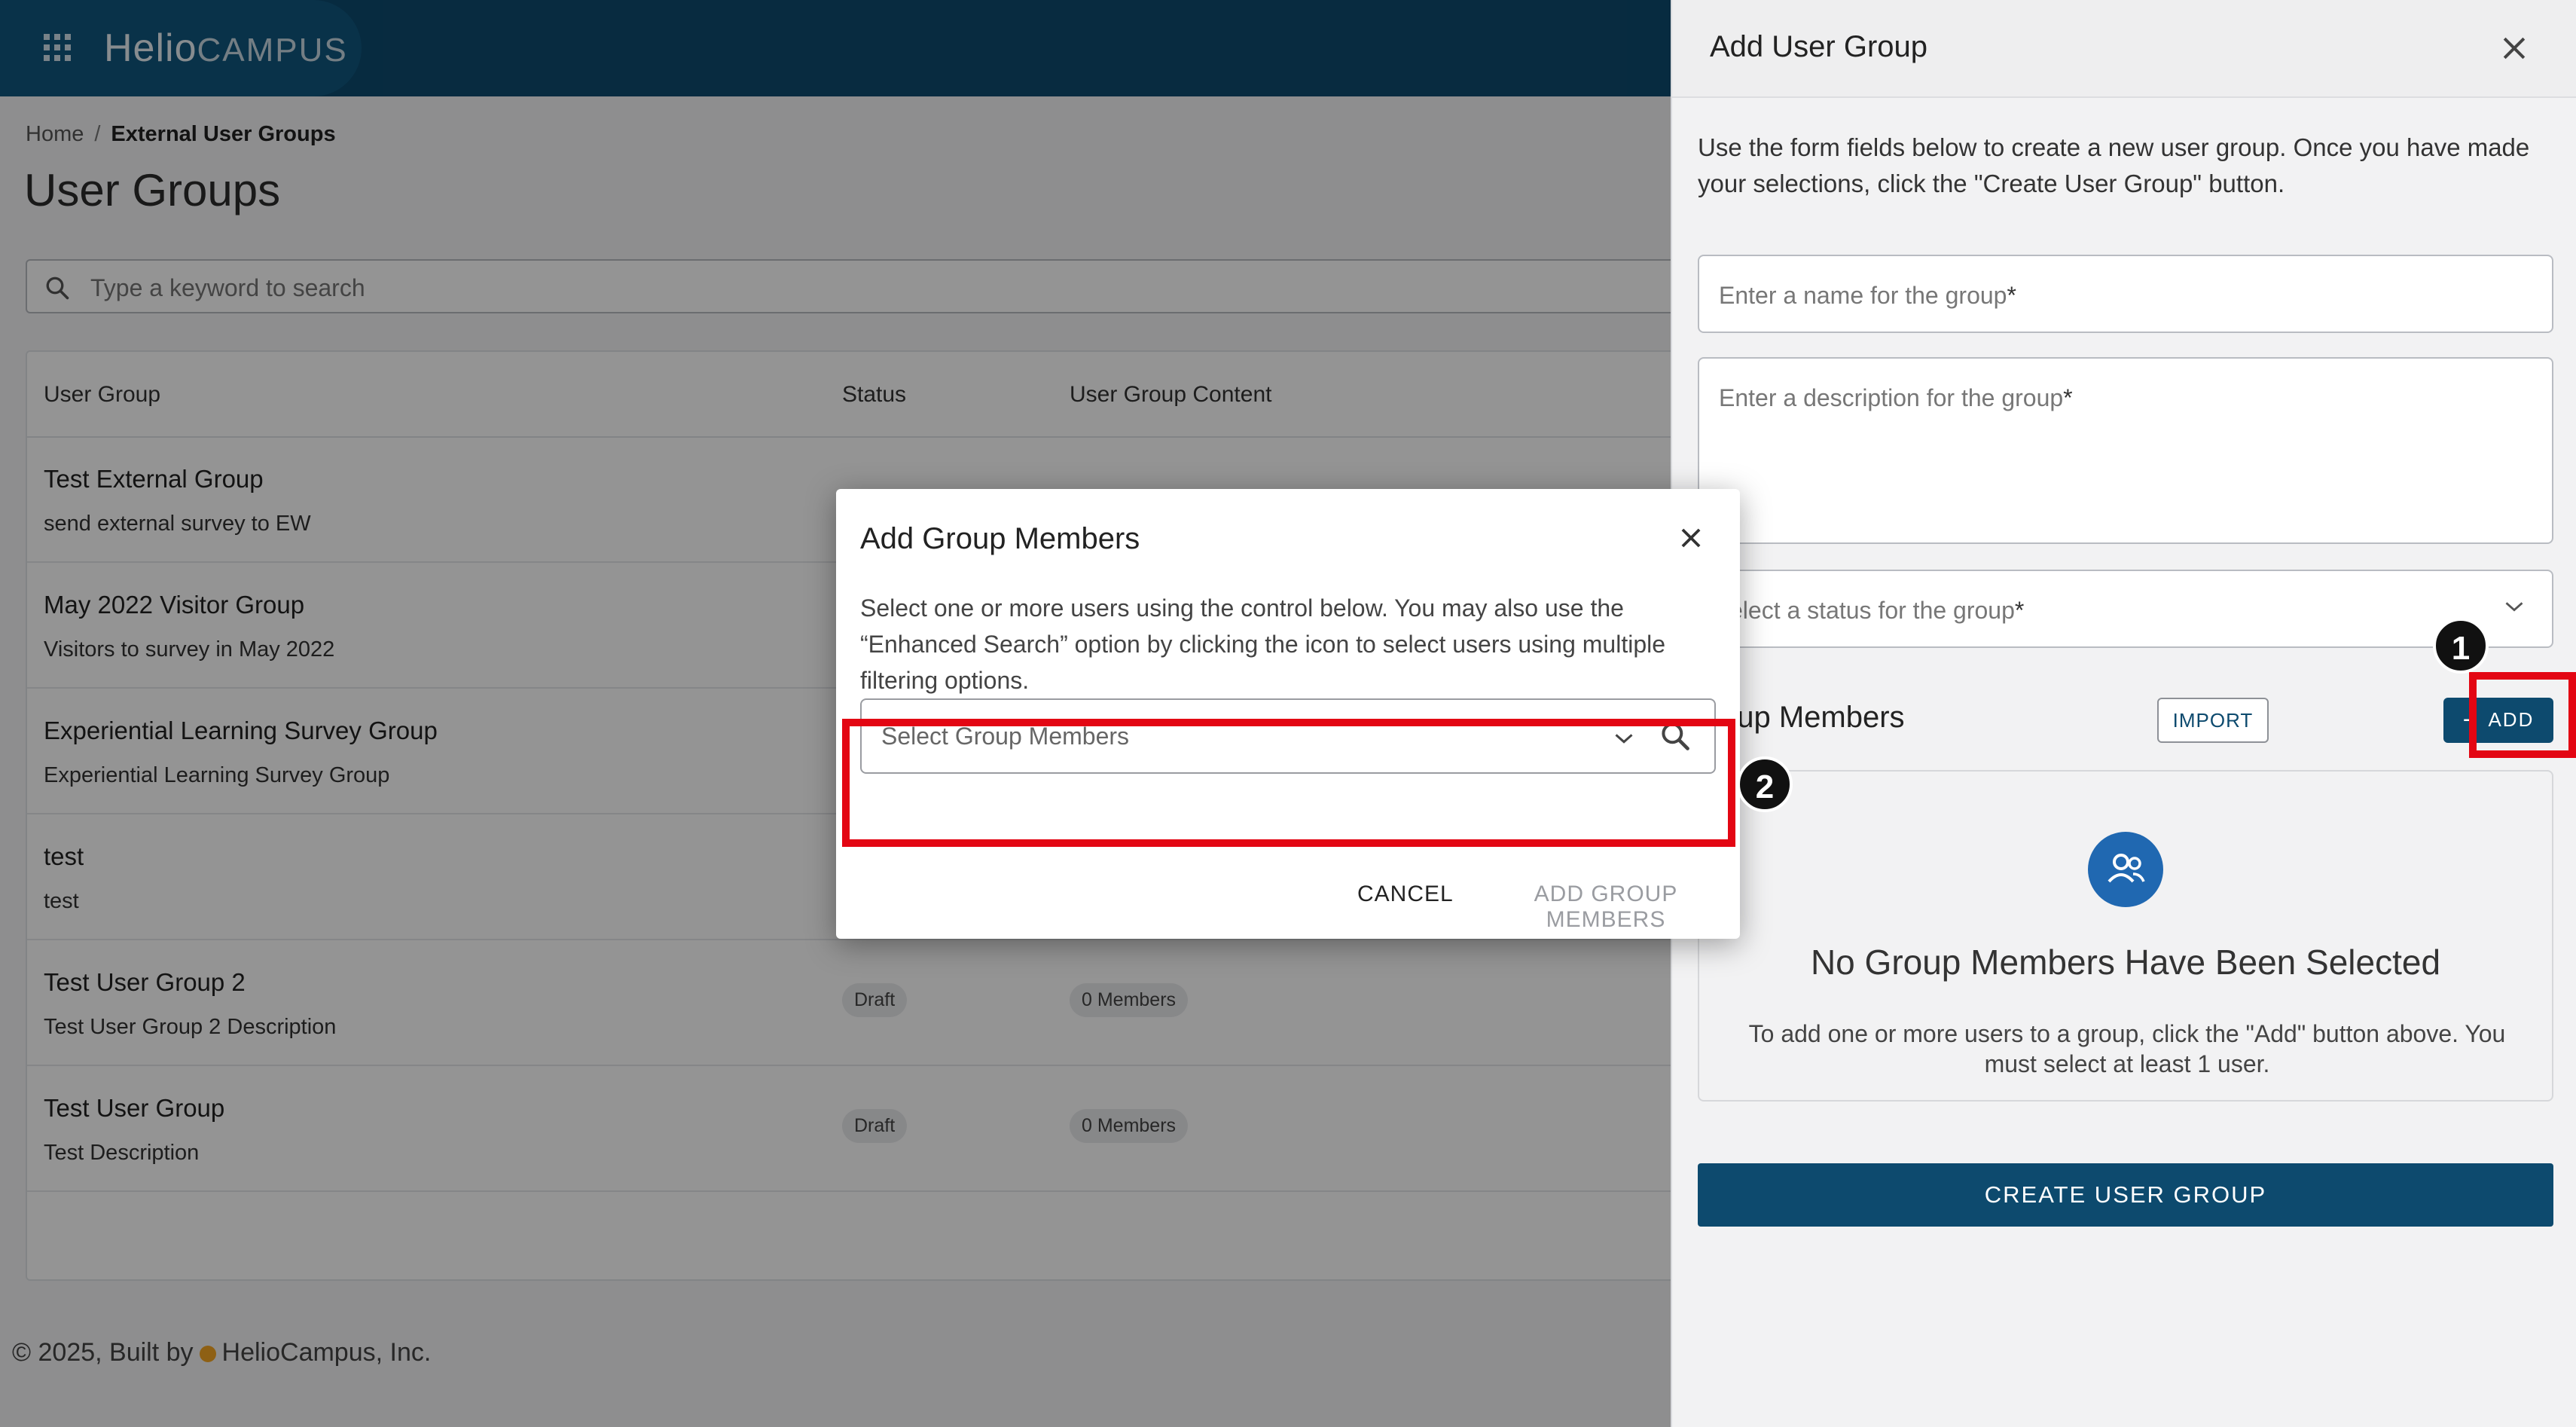  I want to click on annotation-highlight-select, so click(1288, 783).